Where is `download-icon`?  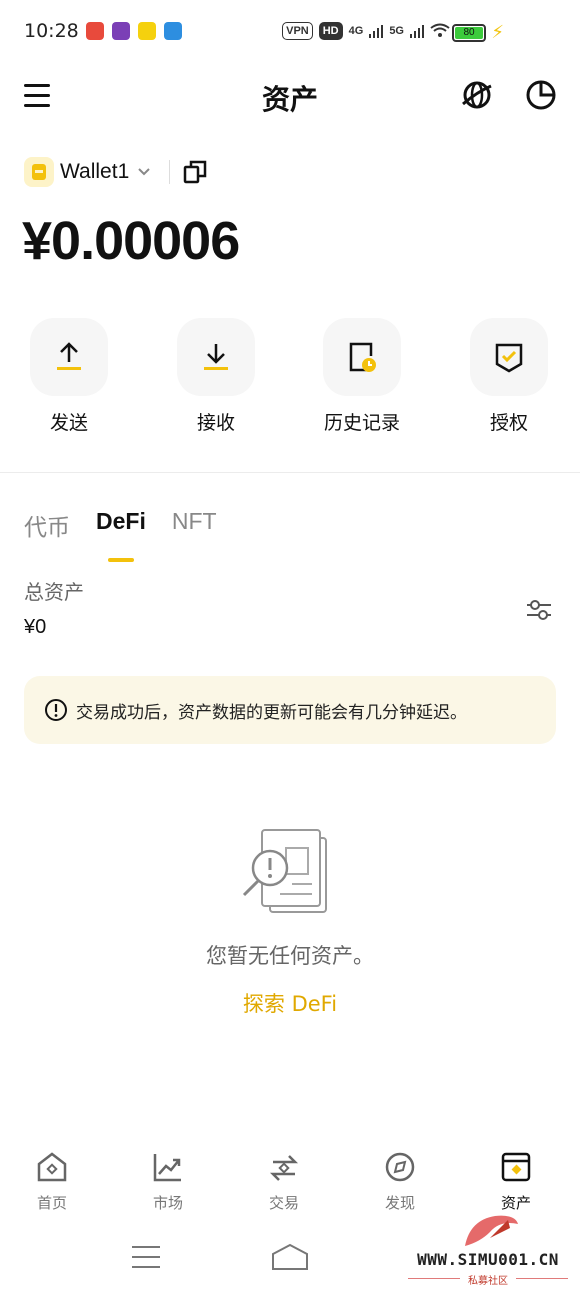 download-icon is located at coordinates (216, 357).